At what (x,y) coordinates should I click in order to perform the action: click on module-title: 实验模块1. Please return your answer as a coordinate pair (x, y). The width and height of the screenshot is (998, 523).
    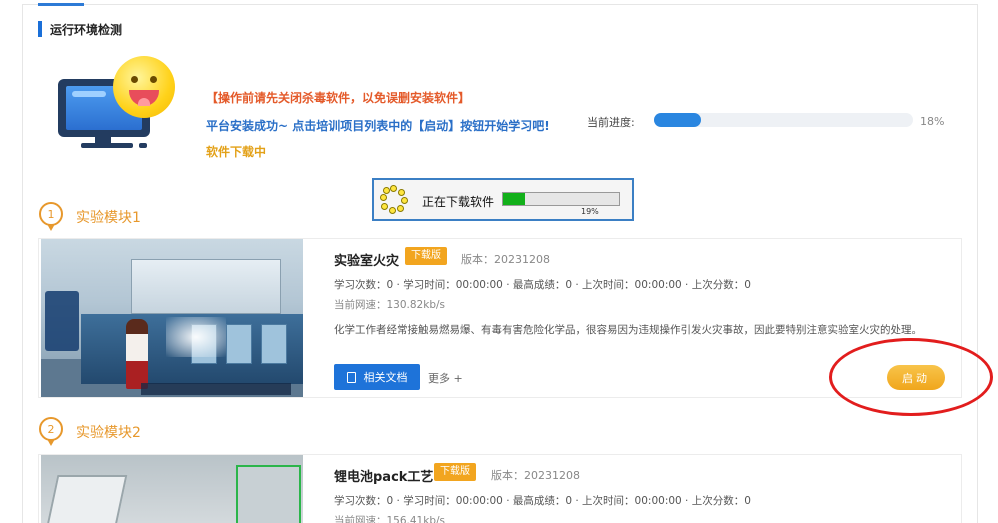
    Looking at the image, I should click on (108, 218).